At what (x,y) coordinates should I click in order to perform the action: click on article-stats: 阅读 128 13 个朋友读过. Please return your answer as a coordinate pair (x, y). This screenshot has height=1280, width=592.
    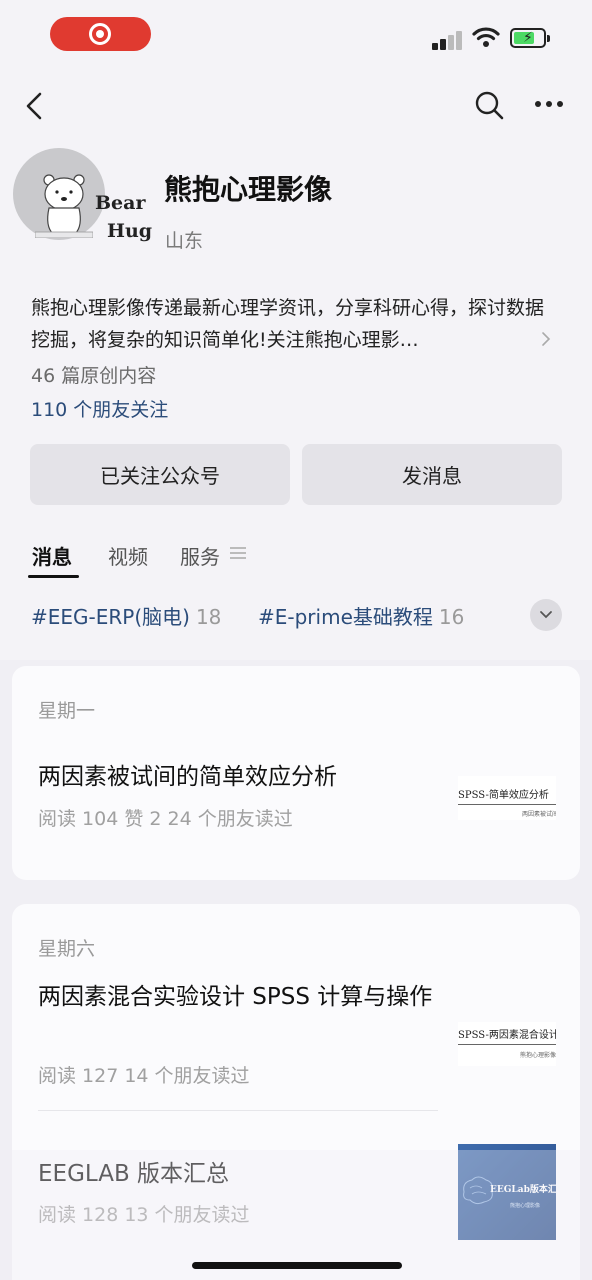
    Looking at the image, I should click on (144, 1215).